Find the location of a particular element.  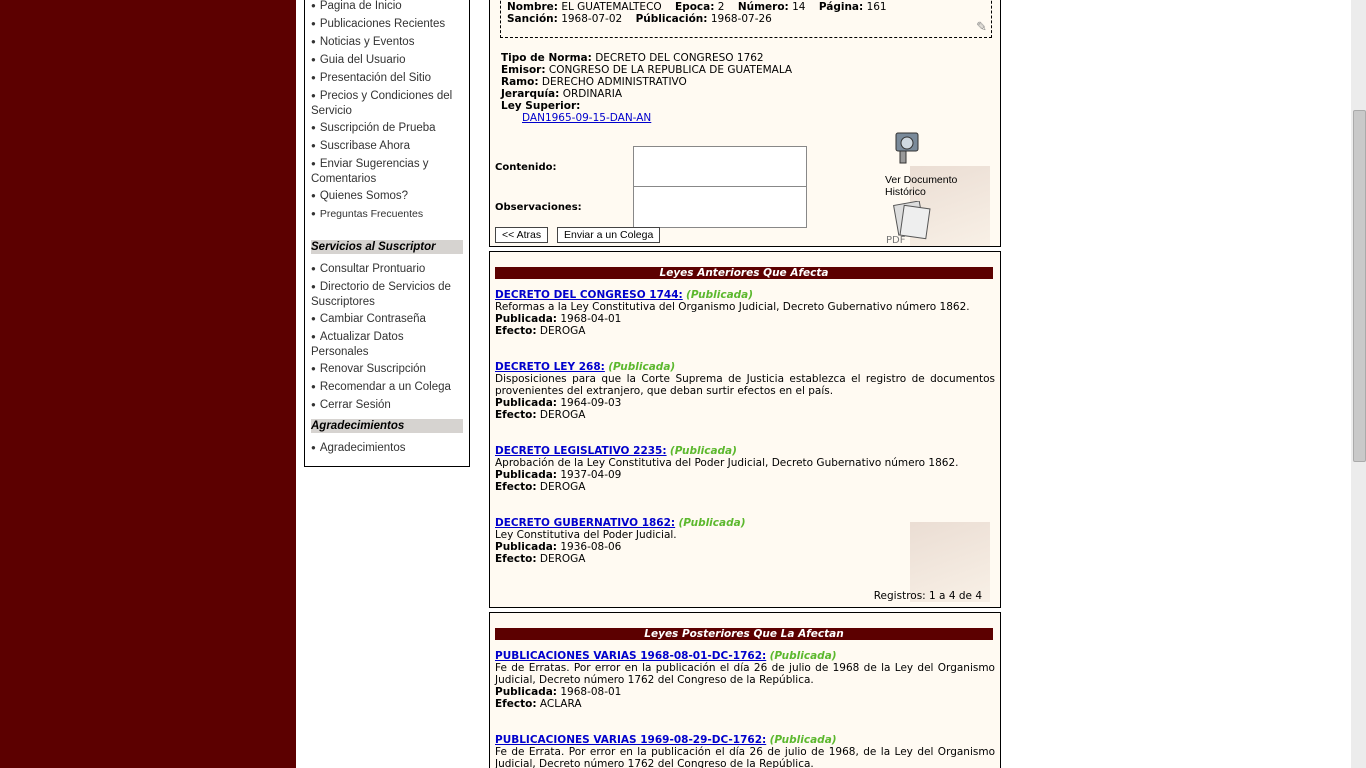

menu-item: ● Preguntas Frecuentes is located at coordinates (387, 214).